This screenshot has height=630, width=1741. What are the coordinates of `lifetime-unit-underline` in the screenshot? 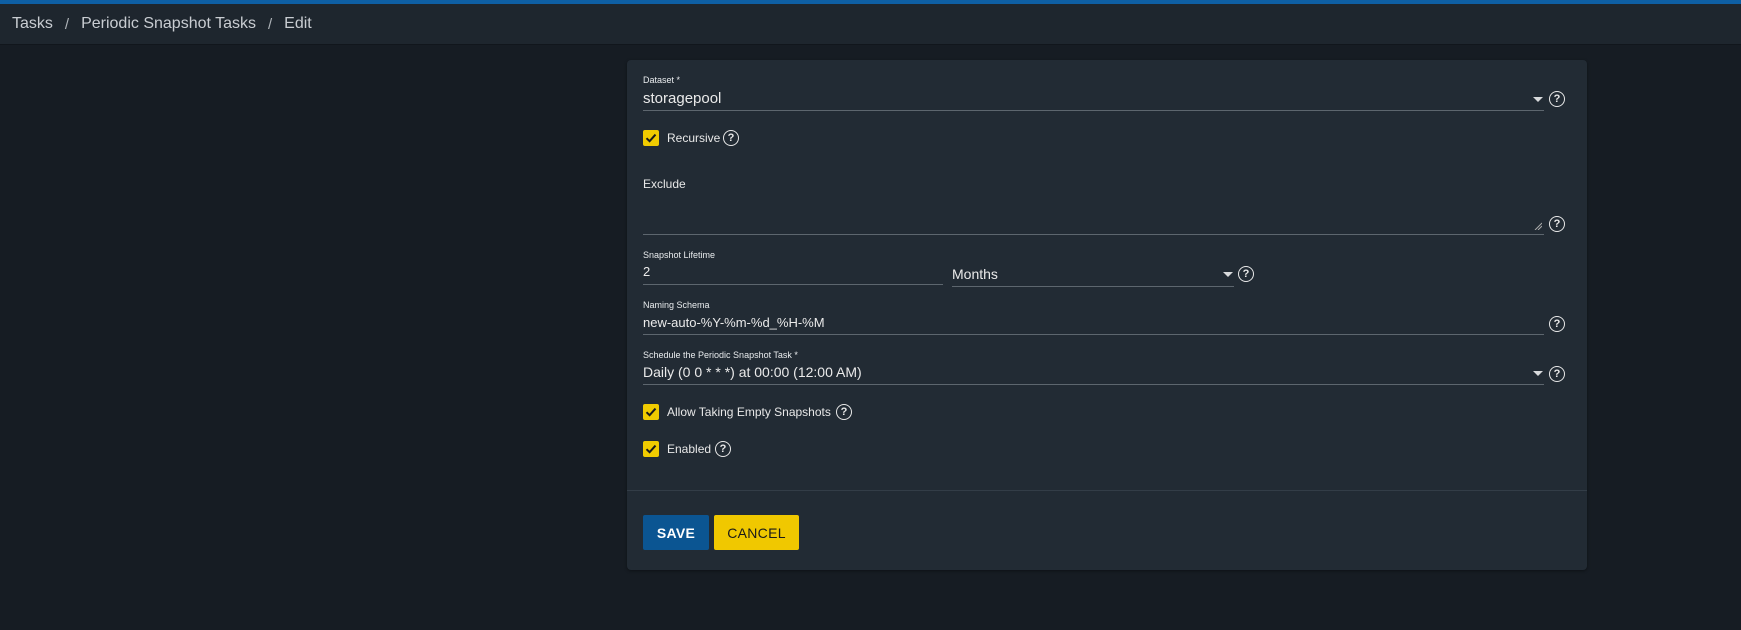 It's located at (1093, 286).